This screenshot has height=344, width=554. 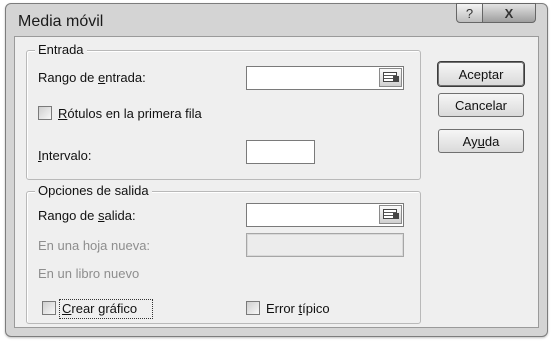 I want to click on crear-grafico-checkbox, so click(x=49, y=308).